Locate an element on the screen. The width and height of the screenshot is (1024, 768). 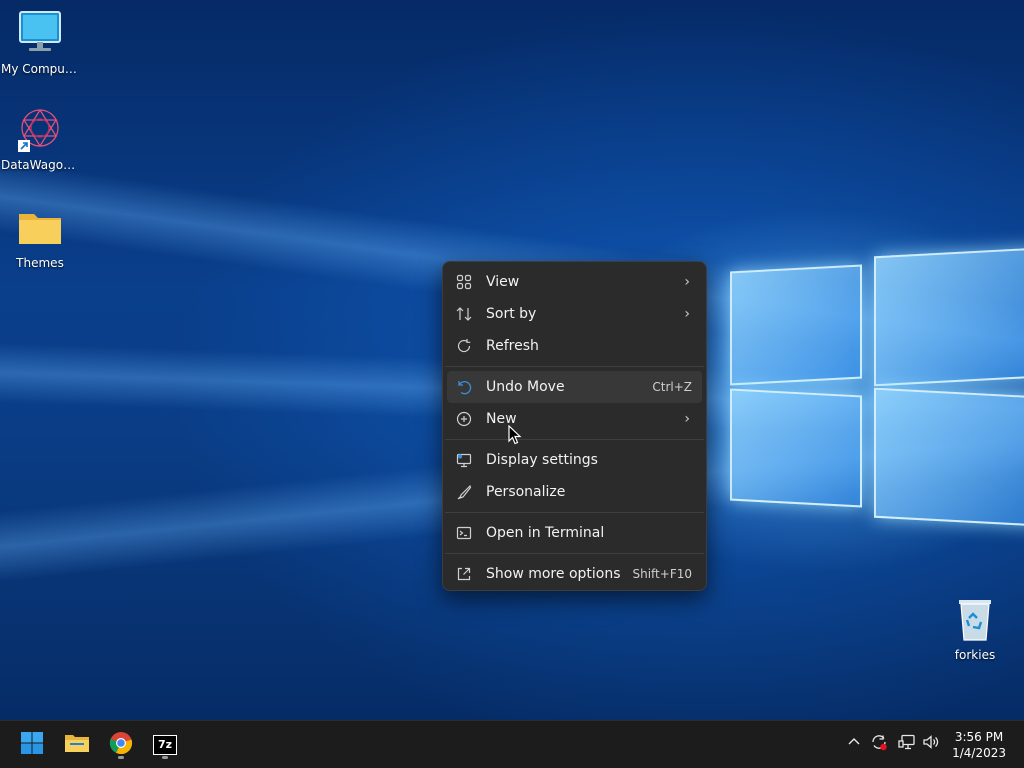
monitor-icon is located at coordinates (40, 34).